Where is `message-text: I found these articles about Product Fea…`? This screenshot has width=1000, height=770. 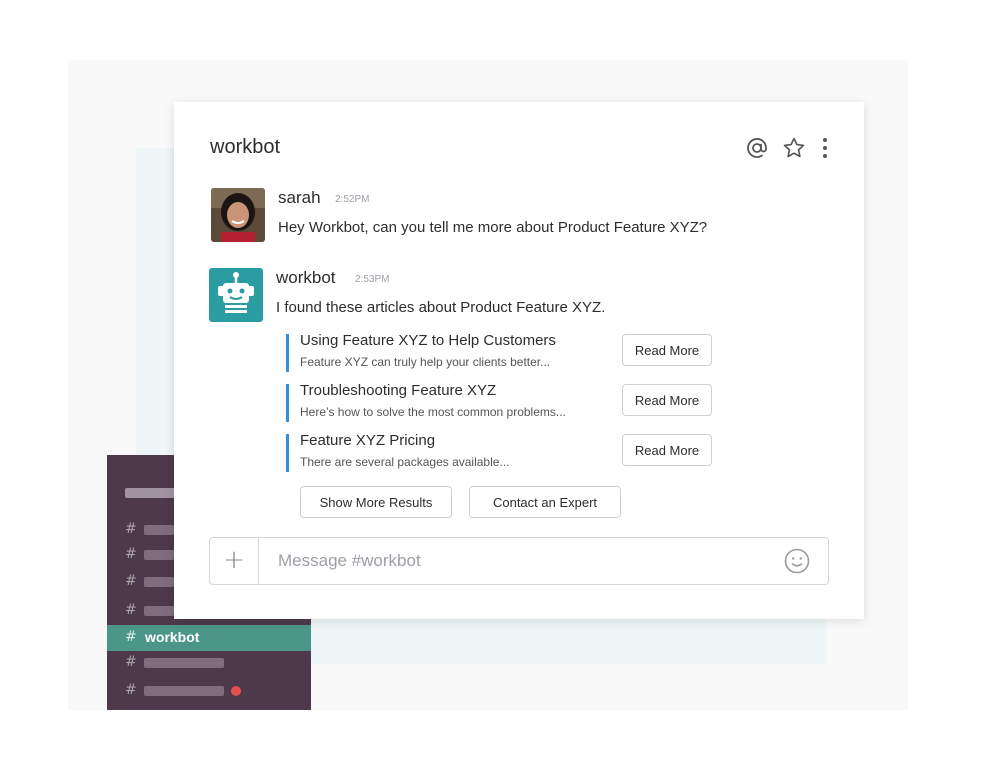 message-text: I found these articles about Product Fea… is located at coordinates (441, 307).